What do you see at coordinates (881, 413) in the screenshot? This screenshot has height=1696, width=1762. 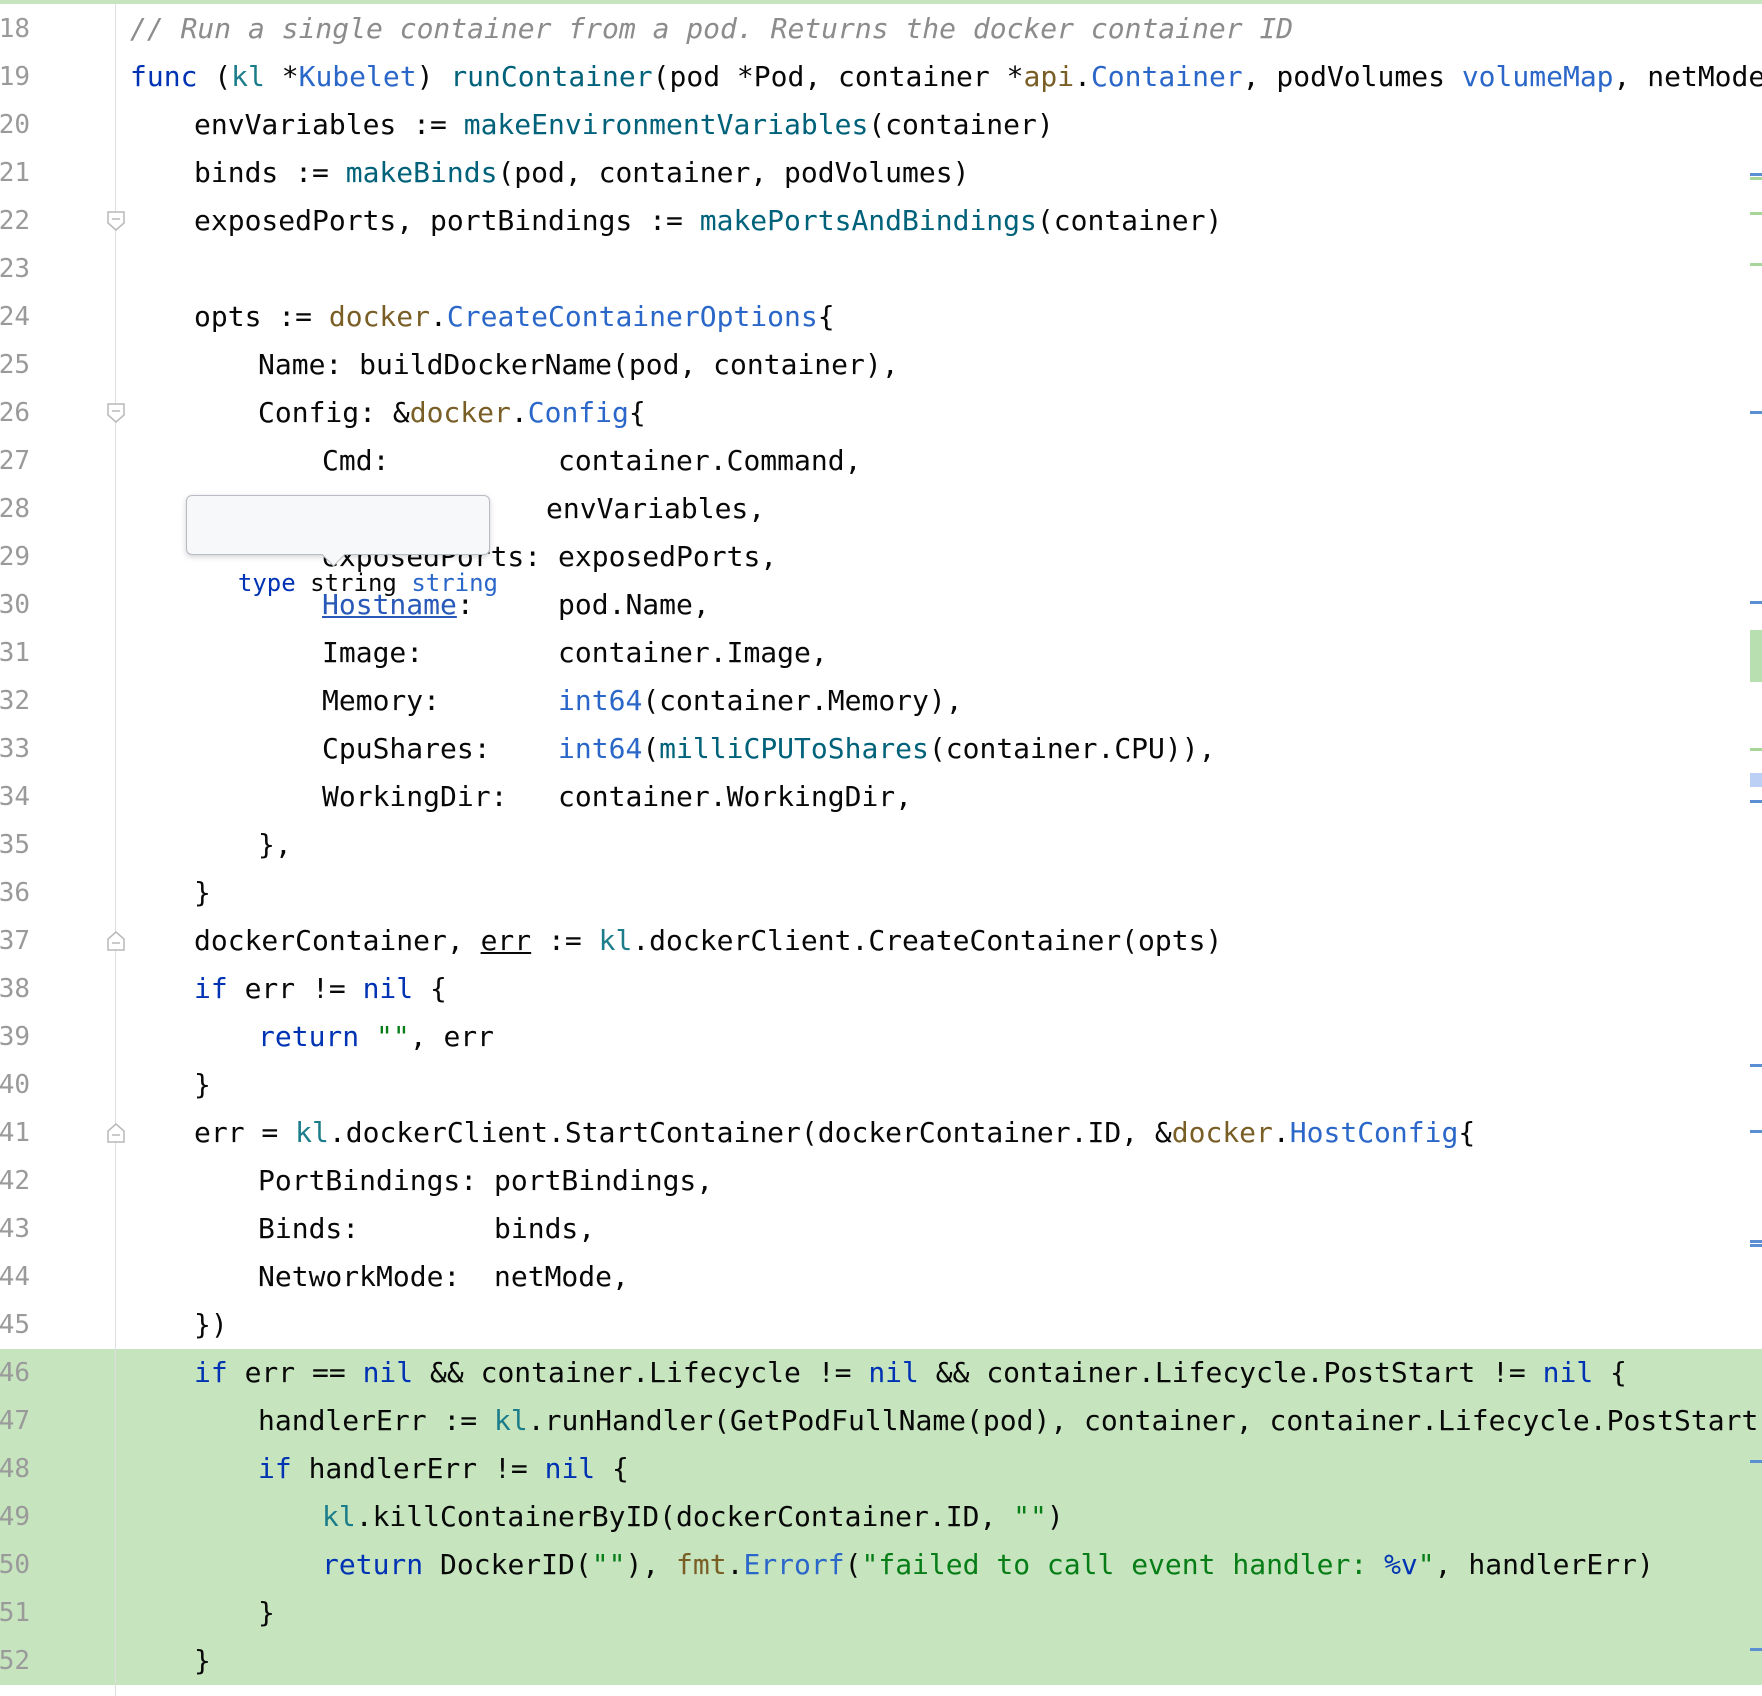 I see `code-line-26: 26 Config: &docker.Config{` at bounding box center [881, 413].